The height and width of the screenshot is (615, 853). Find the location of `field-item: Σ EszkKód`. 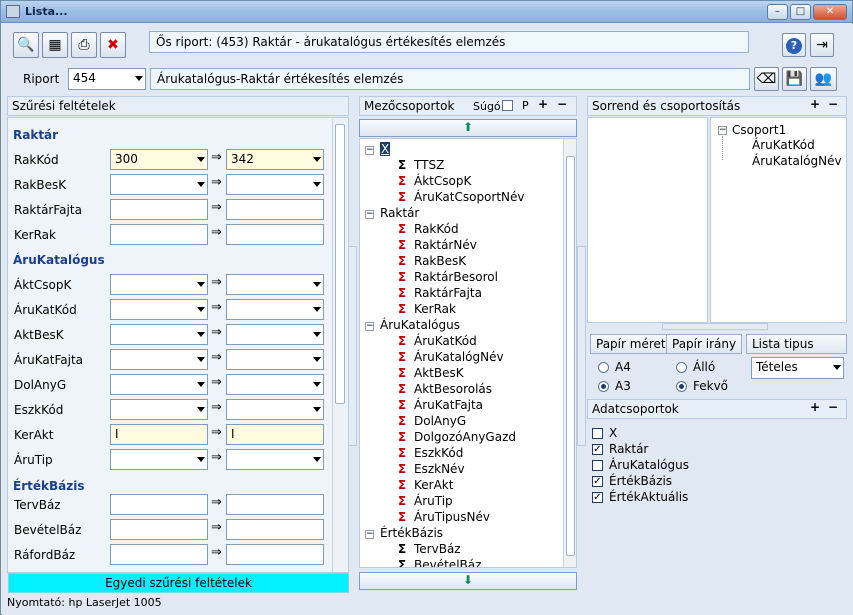

field-item: Σ EszkKód is located at coordinates (430, 453).